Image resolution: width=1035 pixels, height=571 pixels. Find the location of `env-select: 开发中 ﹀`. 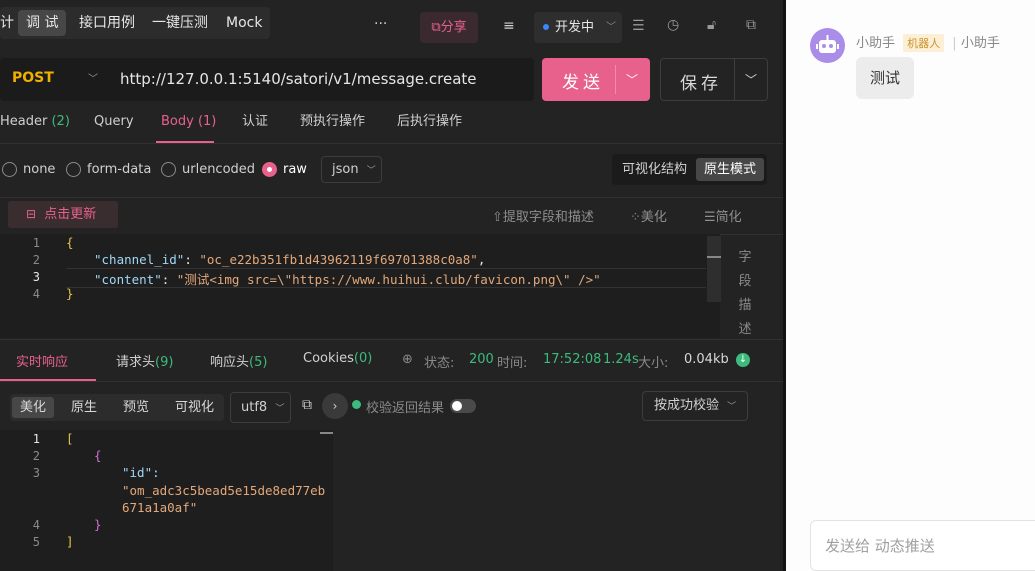

env-select: 开发中 ﹀ is located at coordinates (578, 27).